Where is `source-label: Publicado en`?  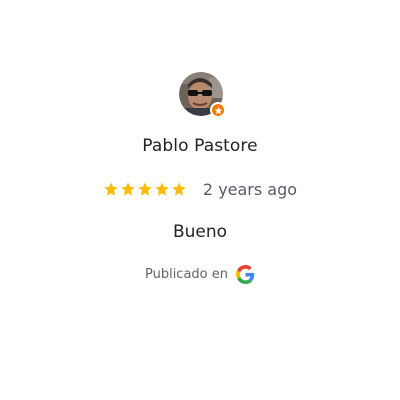 source-label: Publicado en is located at coordinates (186, 274).